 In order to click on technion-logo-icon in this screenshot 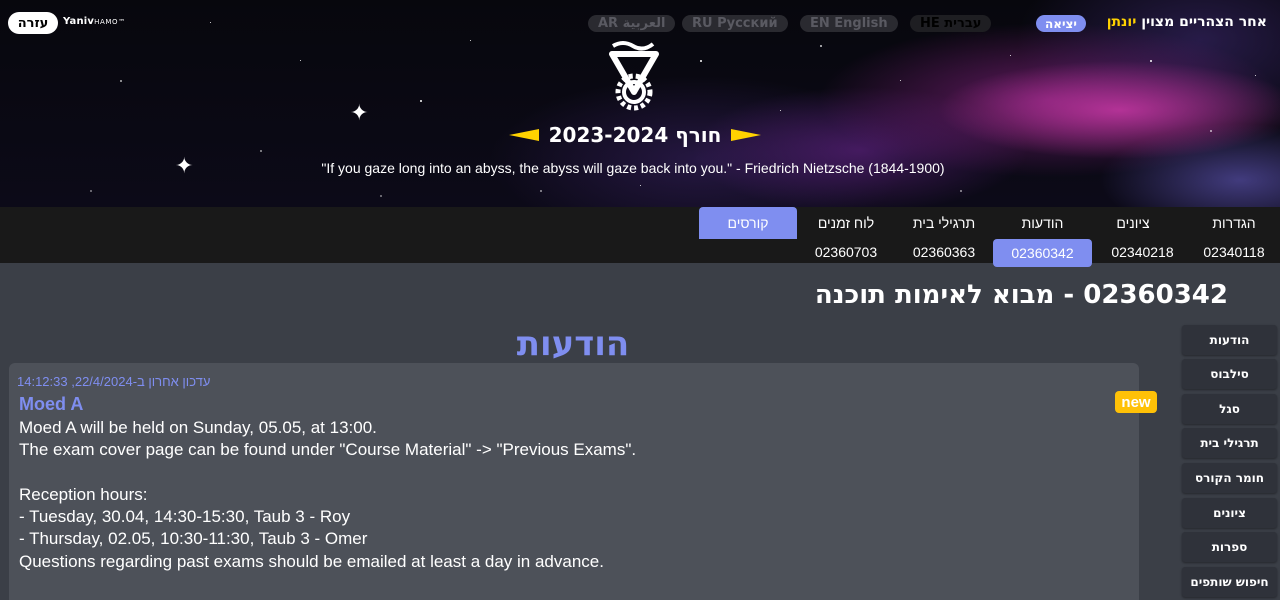, I will do `click(634, 76)`.